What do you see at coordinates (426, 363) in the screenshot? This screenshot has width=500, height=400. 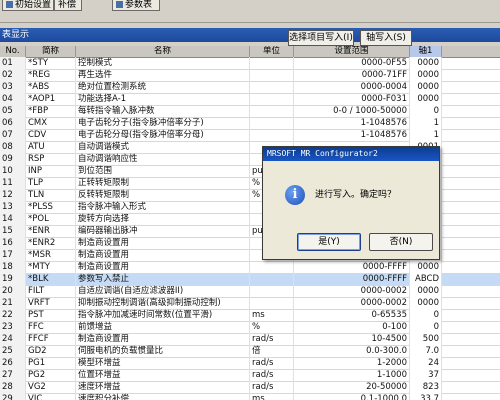 I see `row-axis1-value: 24` at bounding box center [426, 363].